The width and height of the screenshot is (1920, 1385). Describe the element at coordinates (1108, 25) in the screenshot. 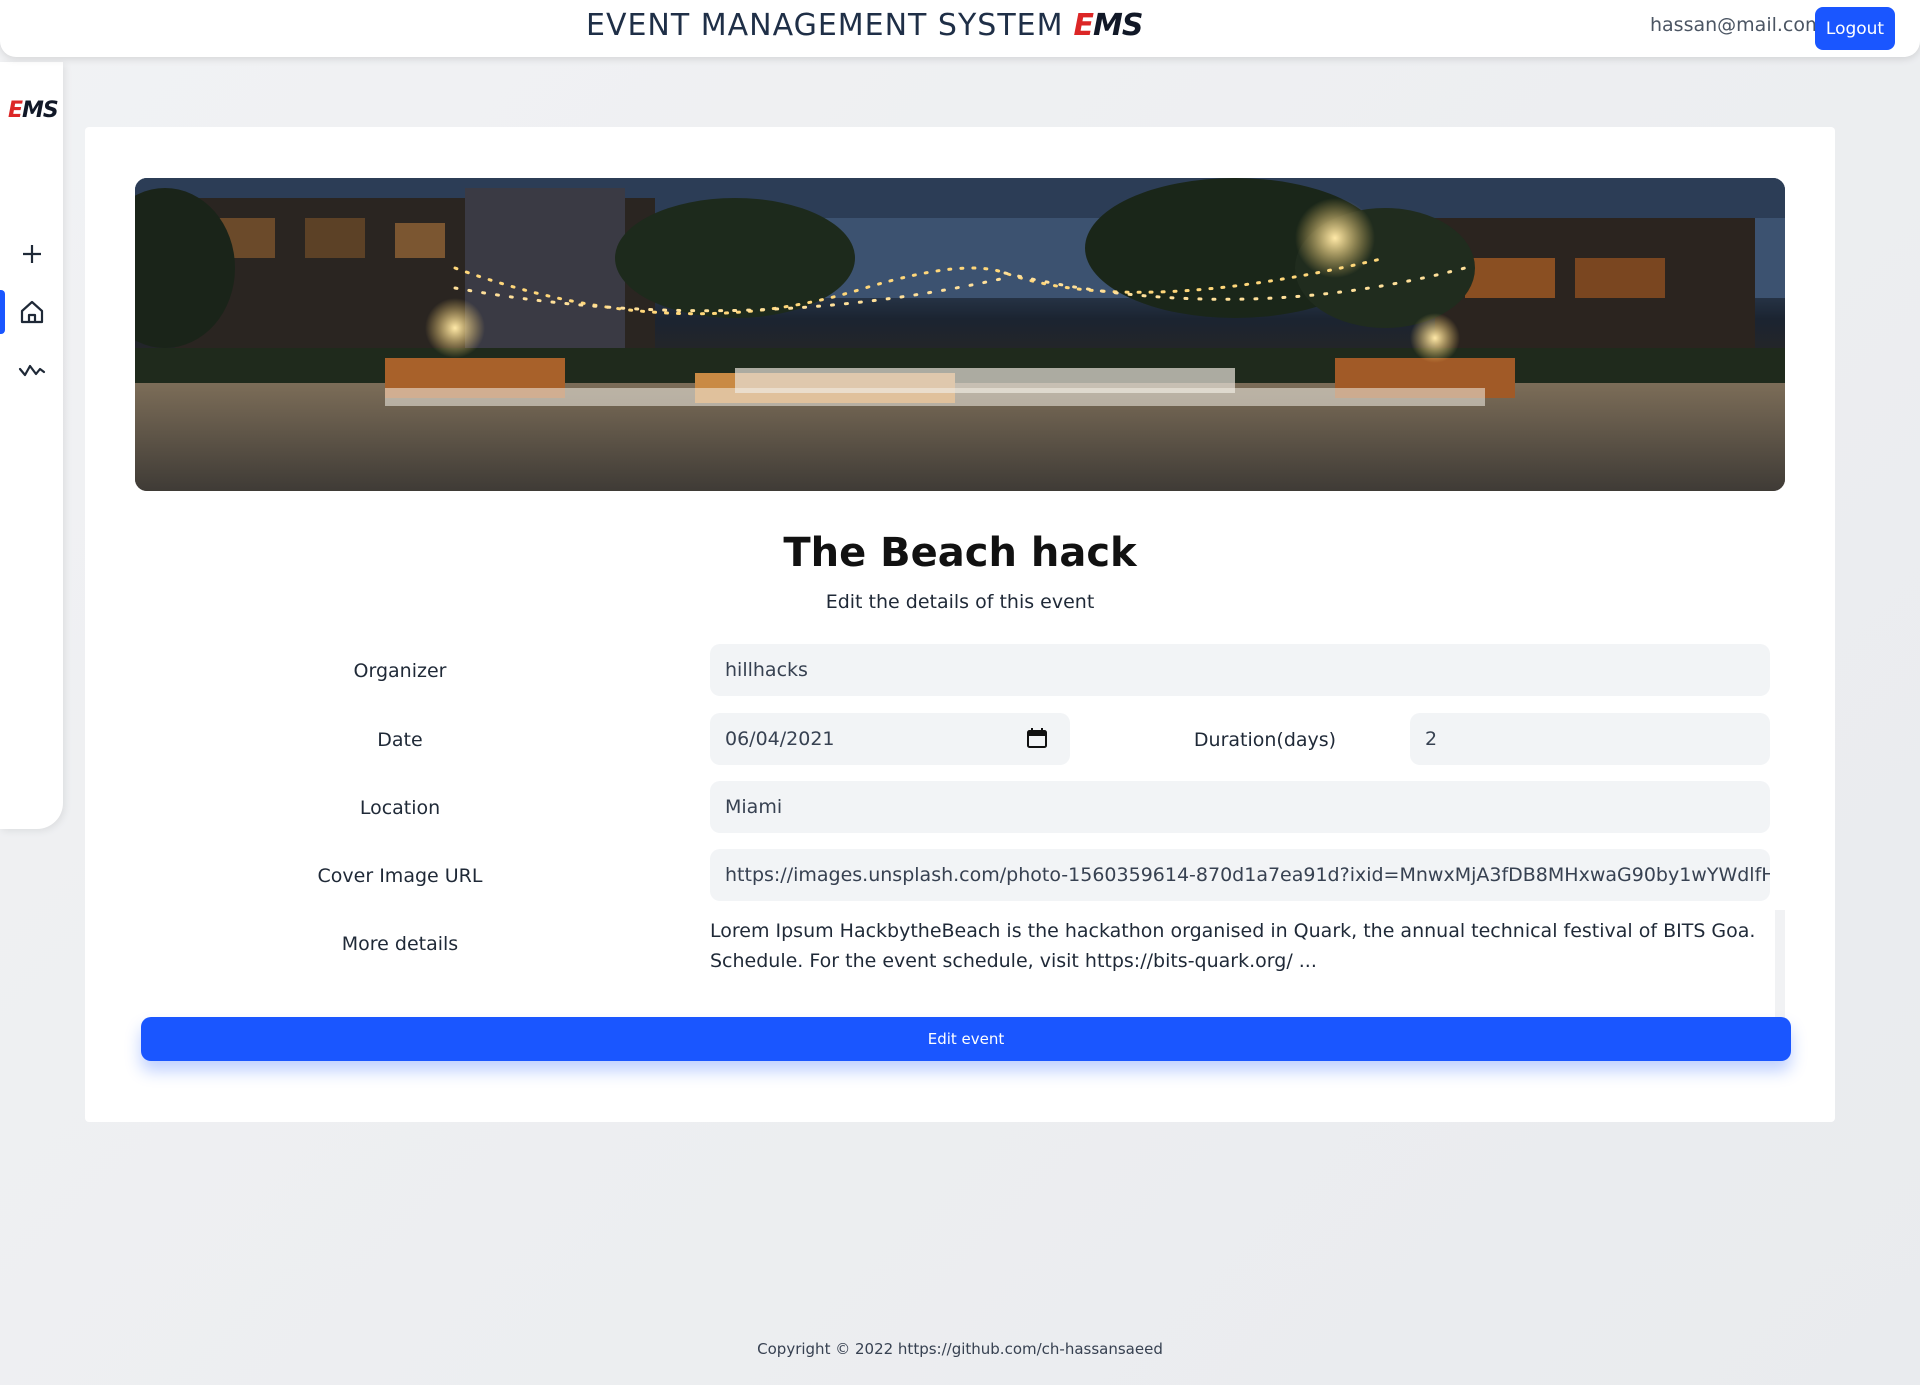

I see `ems-logo: E MS` at that location.